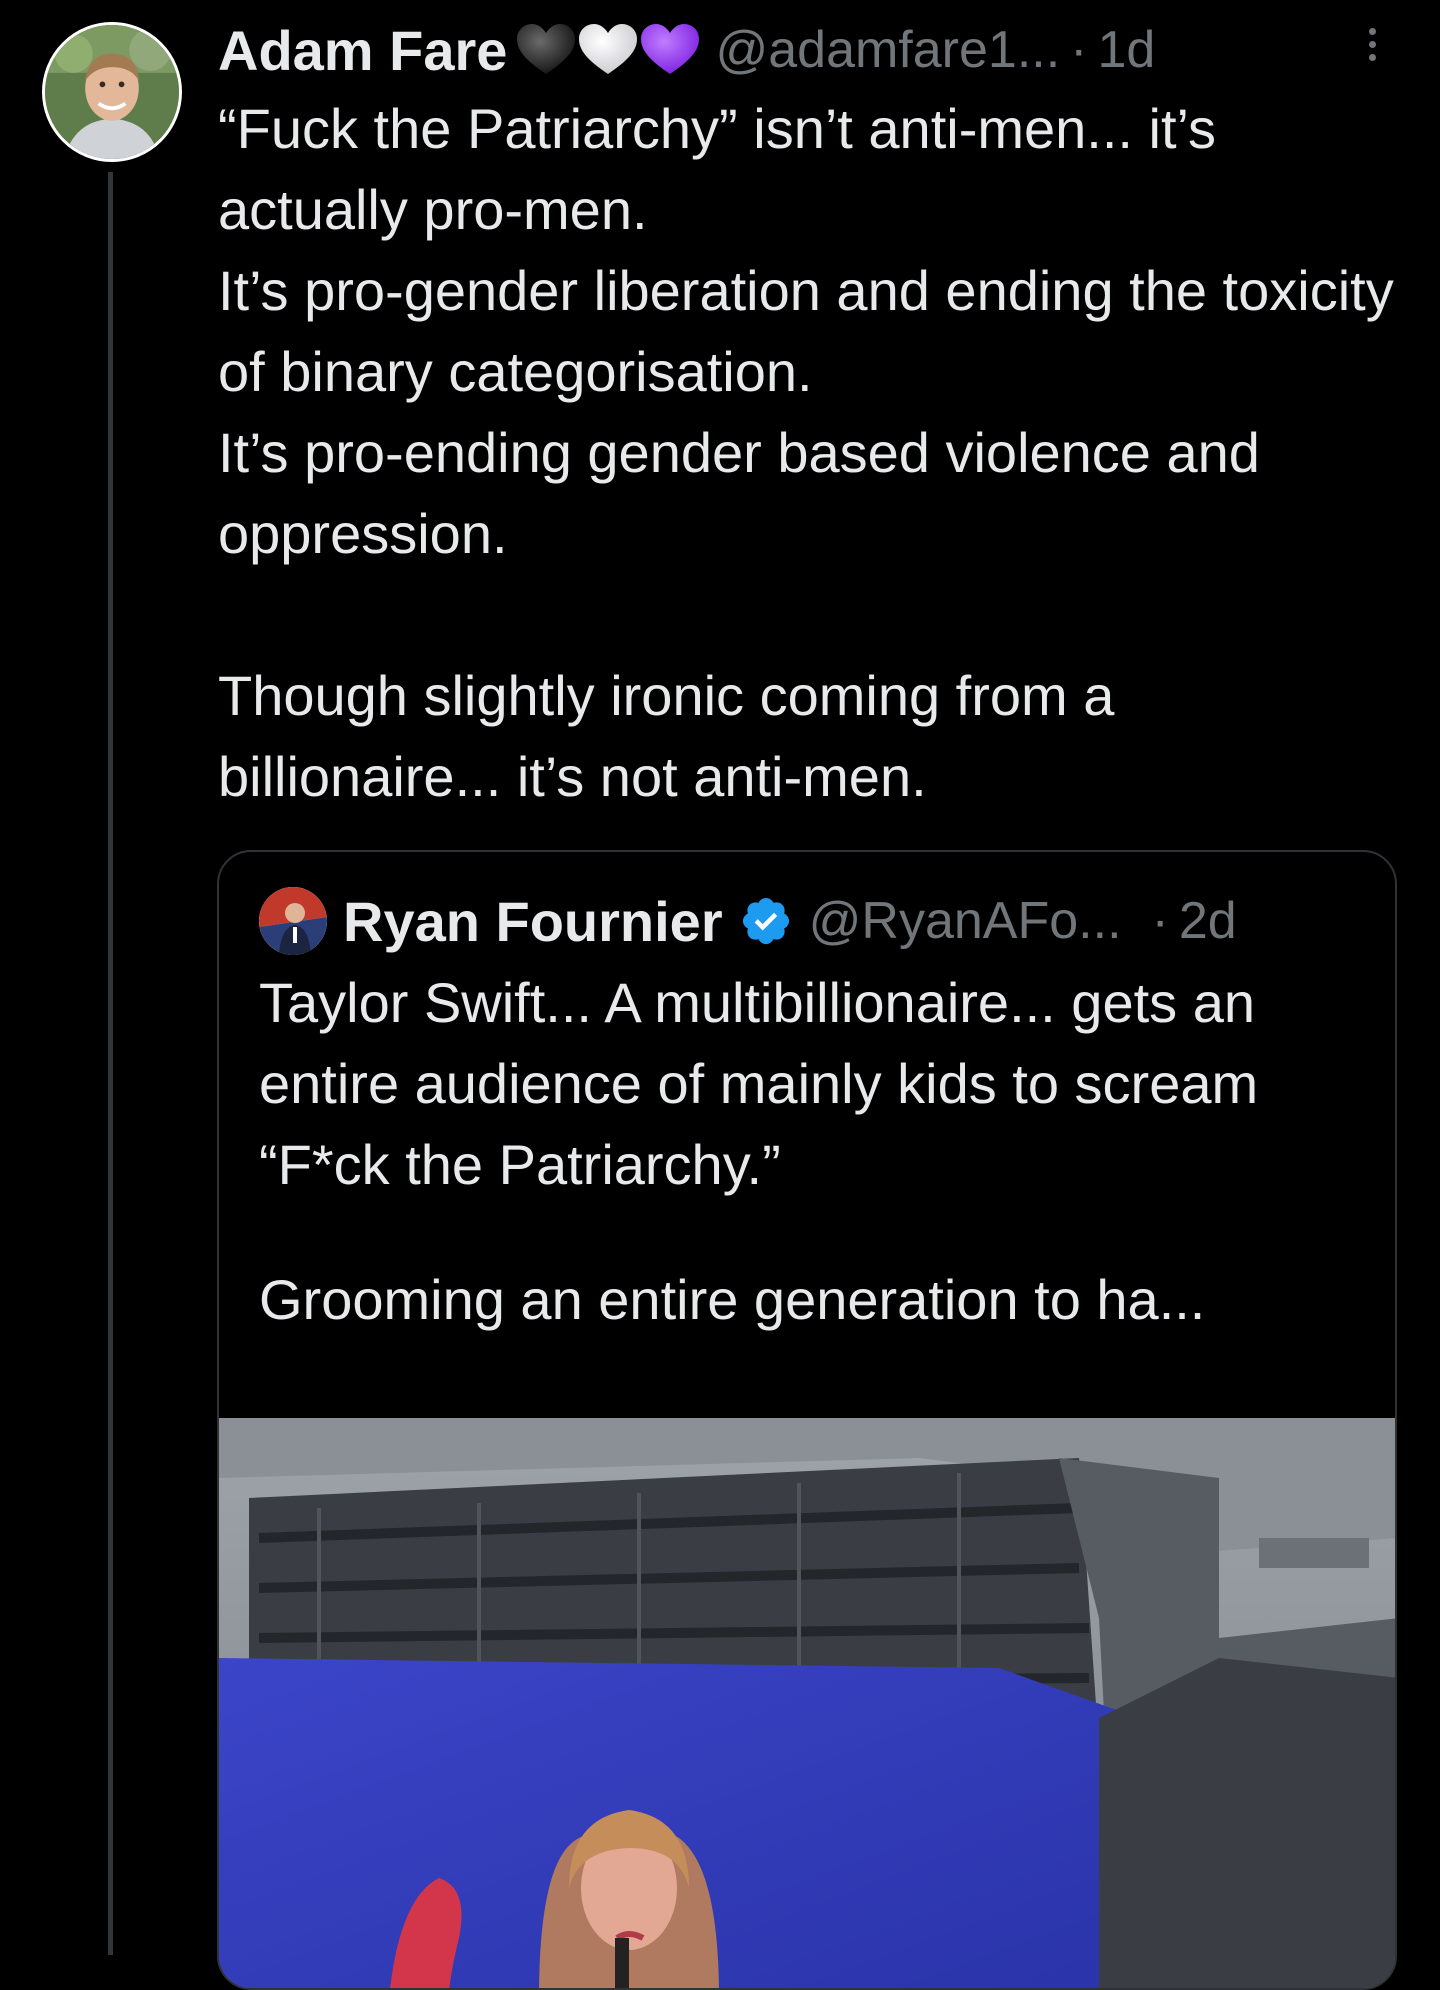 This screenshot has width=1440, height=1990. What do you see at coordinates (1127, 50) in the screenshot?
I see `tweet-timestamp: 1d` at bounding box center [1127, 50].